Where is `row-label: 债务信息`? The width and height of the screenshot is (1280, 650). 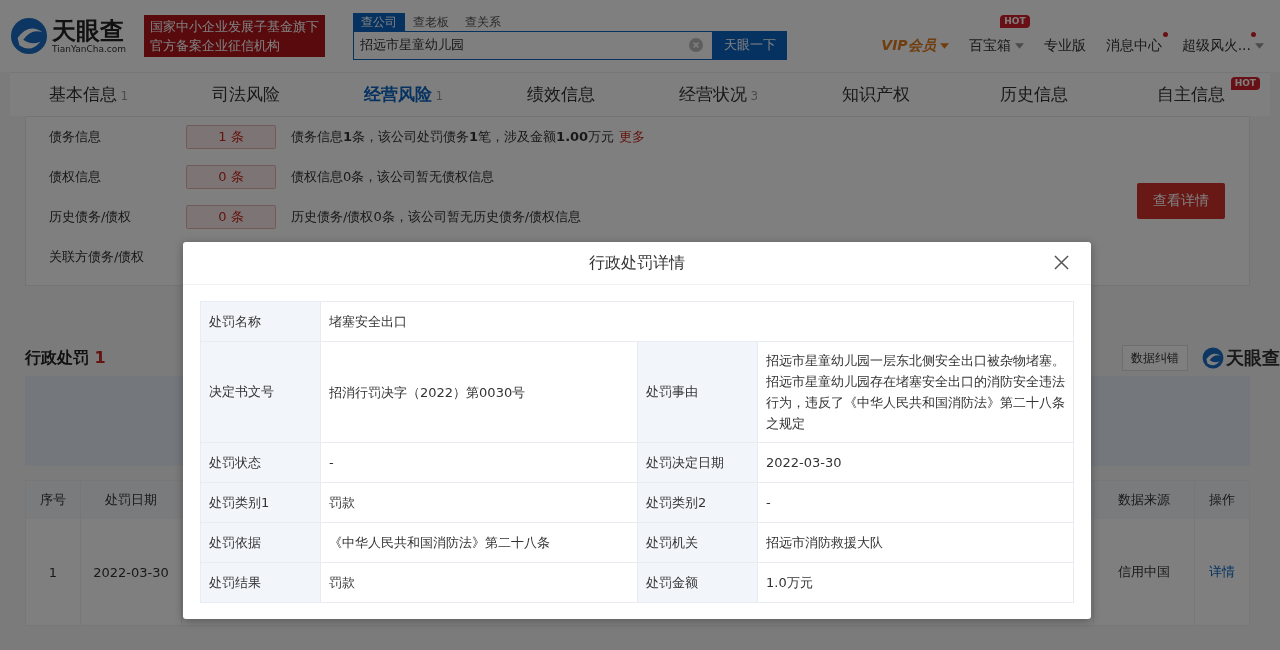
row-label: 债务信息 is located at coordinates (75, 137).